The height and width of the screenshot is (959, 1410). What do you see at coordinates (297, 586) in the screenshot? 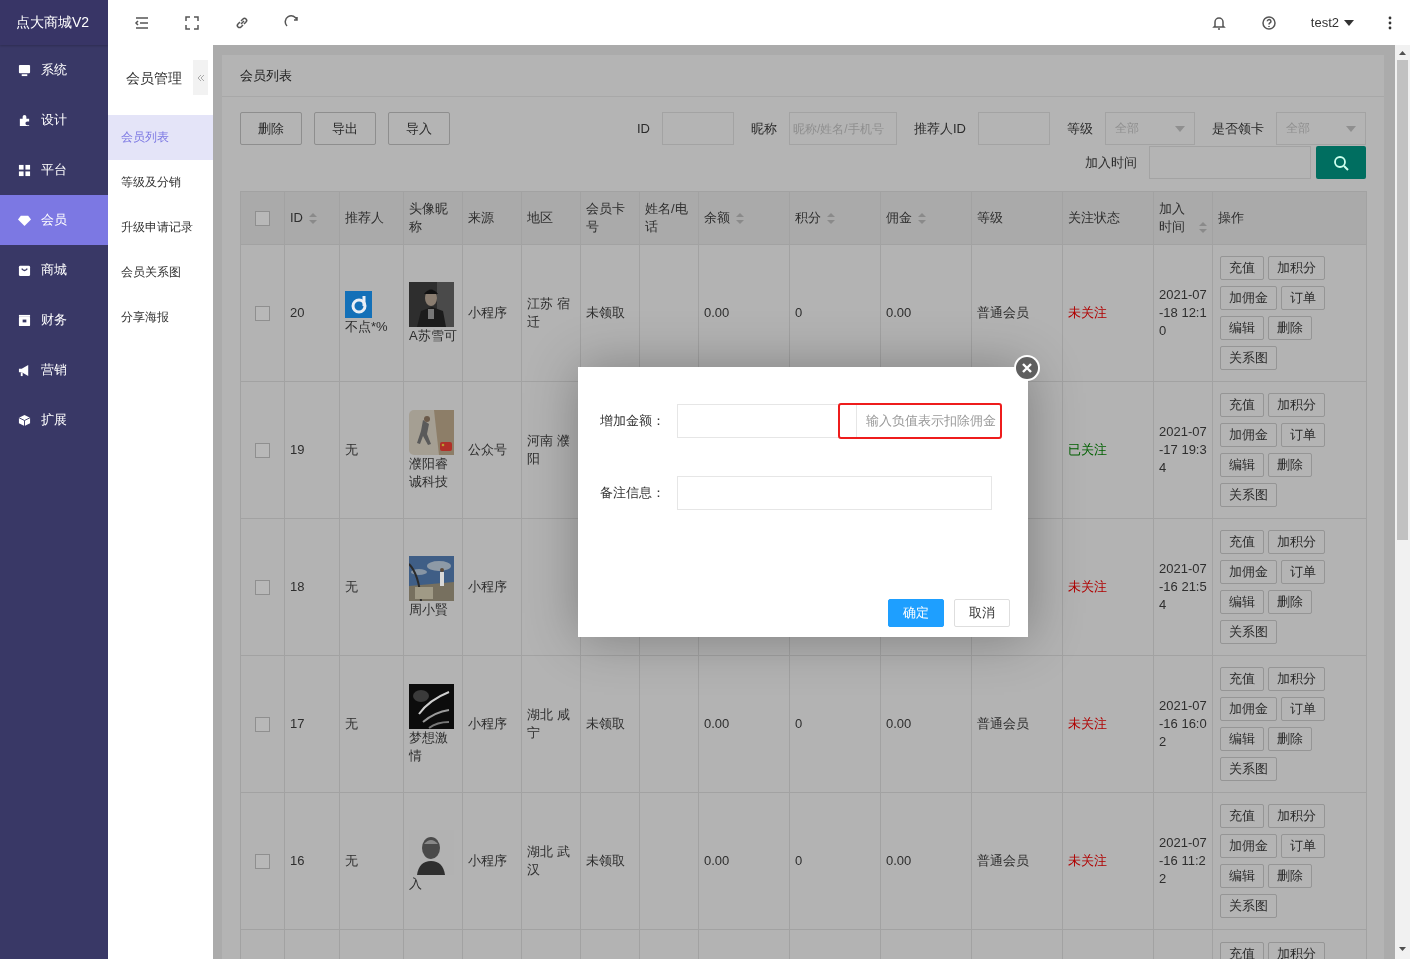
I see `id-cell: 18` at bounding box center [297, 586].